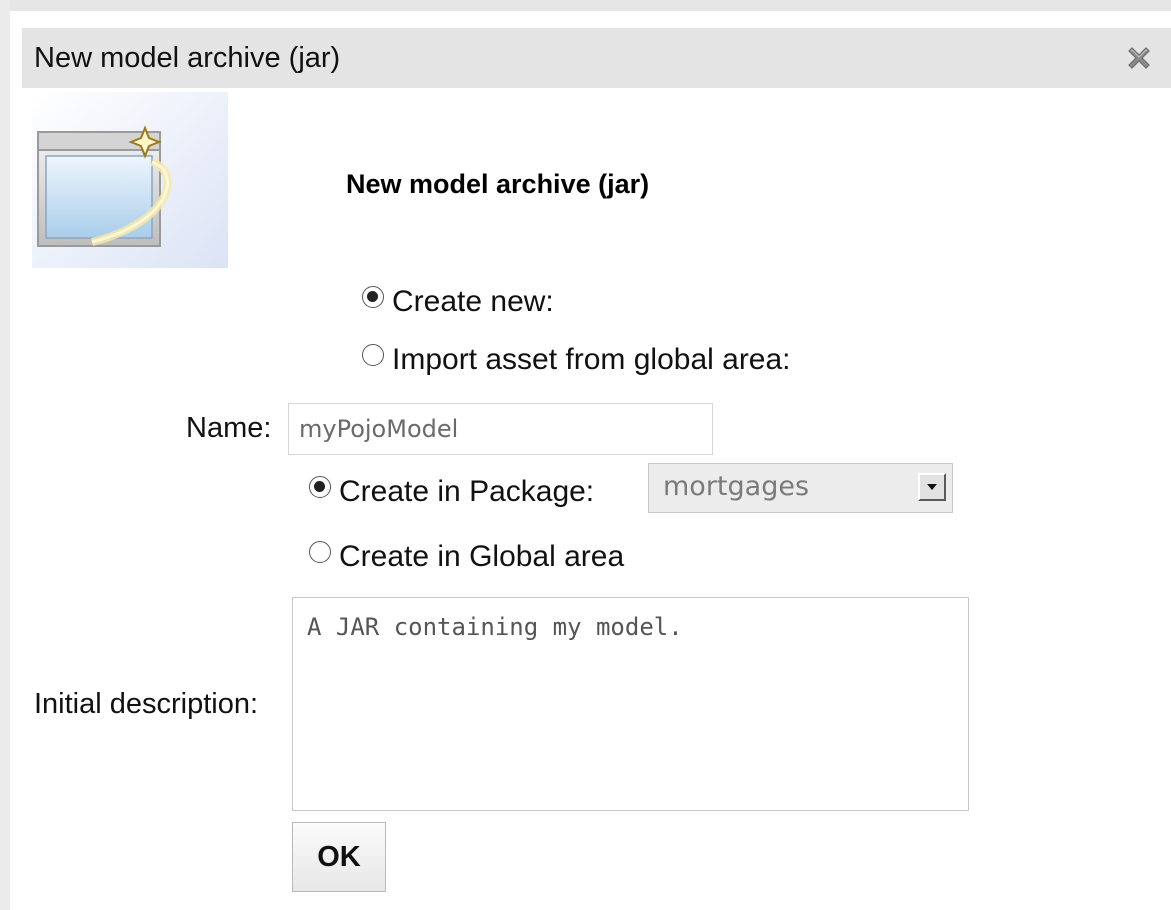  What do you see at coordinates (320, 552) in the screenshot?
I see `create-in-global-radio` at bounding box center [320, 552].